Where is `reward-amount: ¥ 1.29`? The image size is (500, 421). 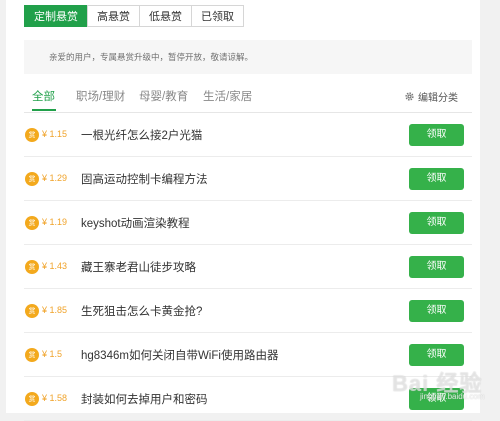
reward-amount: ¥ 1.29 is located at coordinates (55, 178).